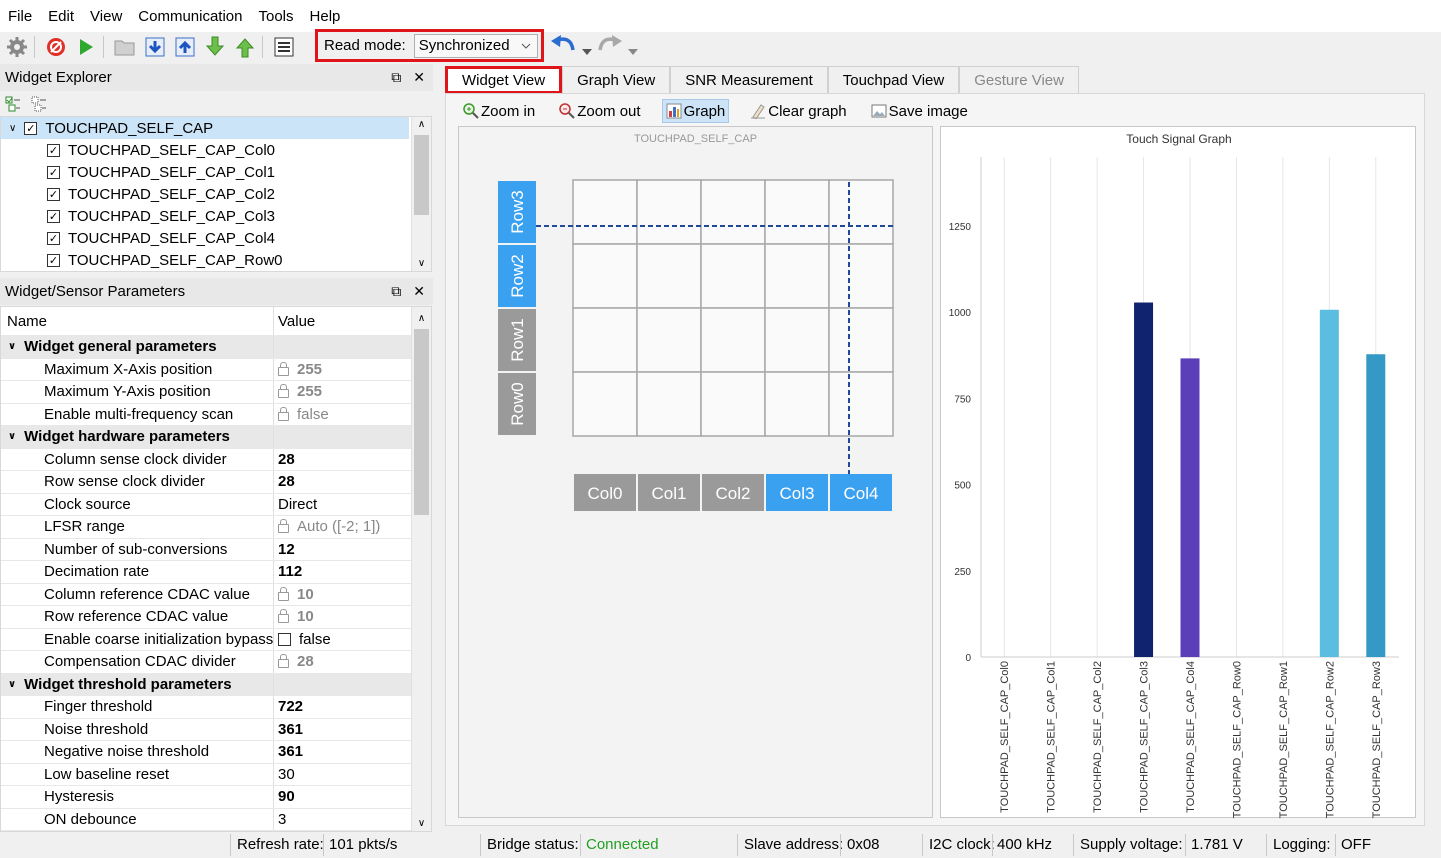 The image size is (1441, 858). I want to click on disconnect-icon, so click(56, 47).